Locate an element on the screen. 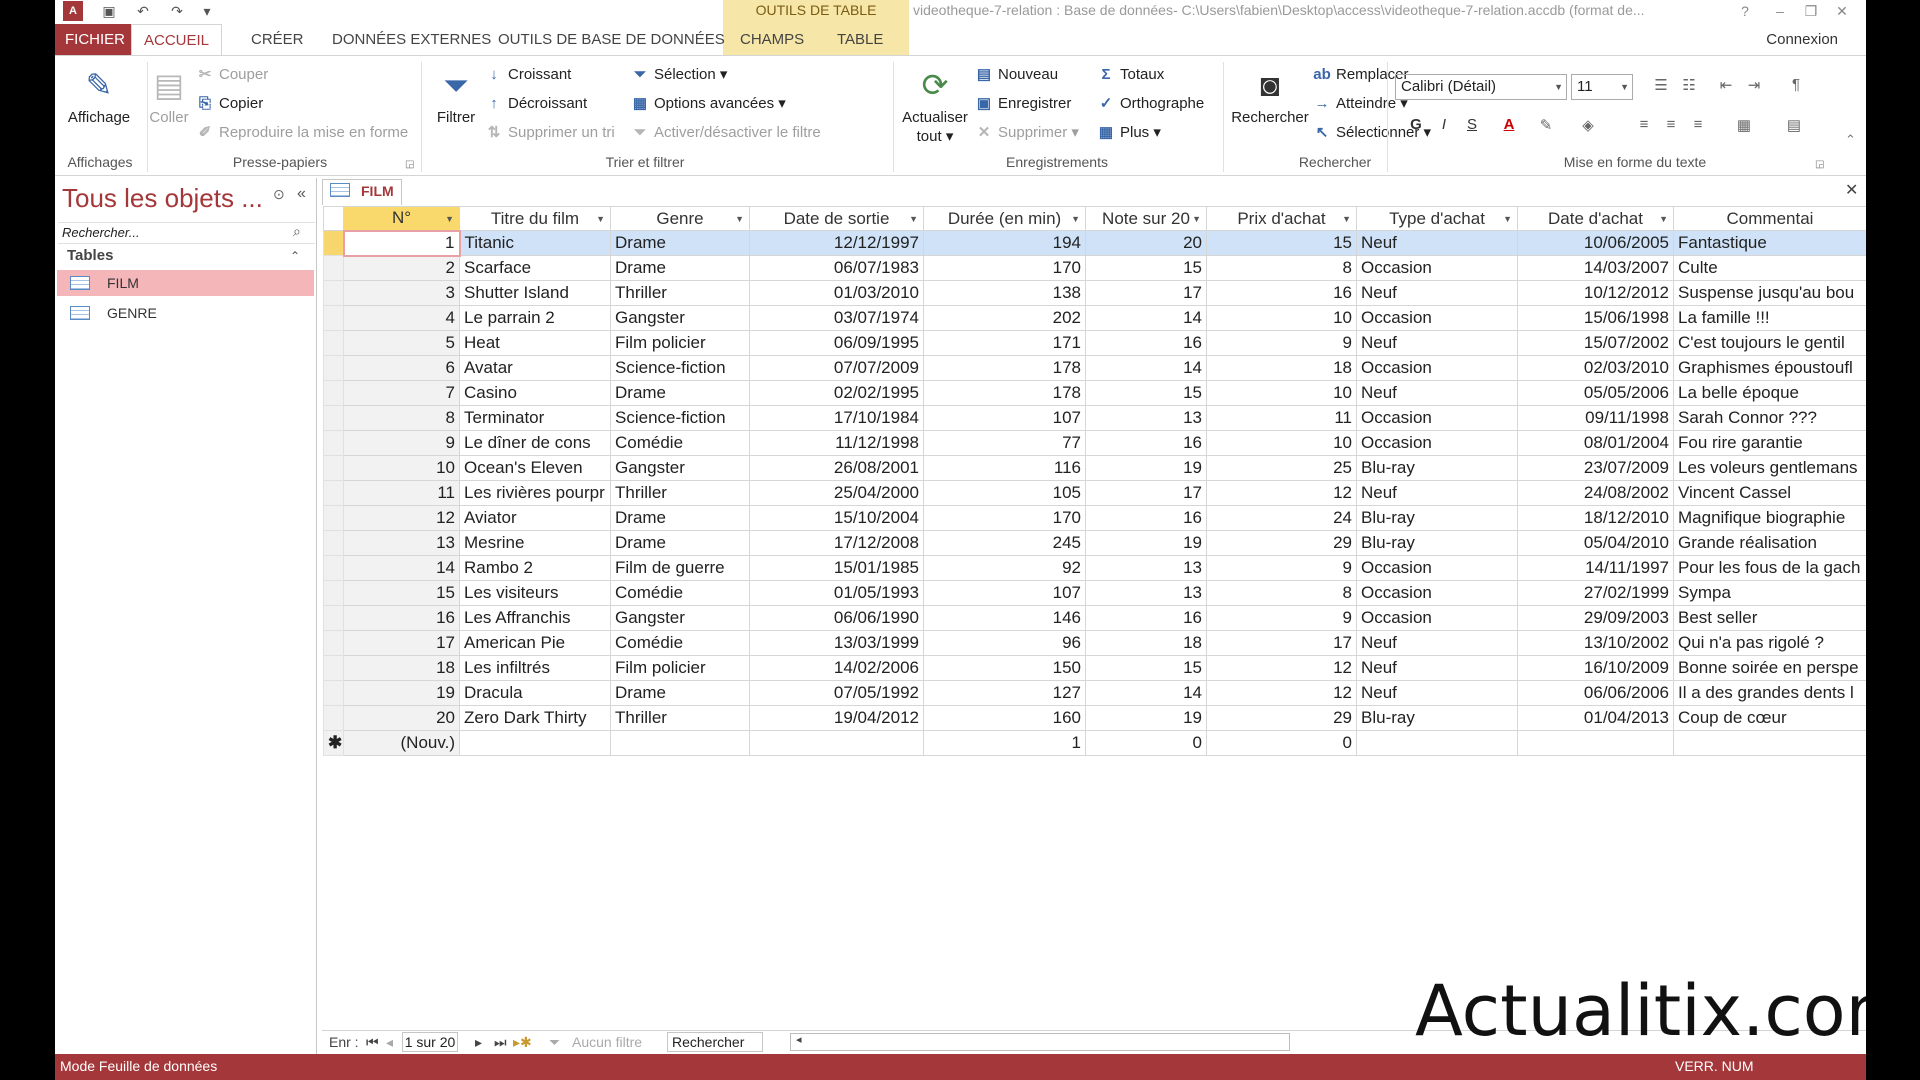  save-icon: ▣ is located at coordinates (109, 11).